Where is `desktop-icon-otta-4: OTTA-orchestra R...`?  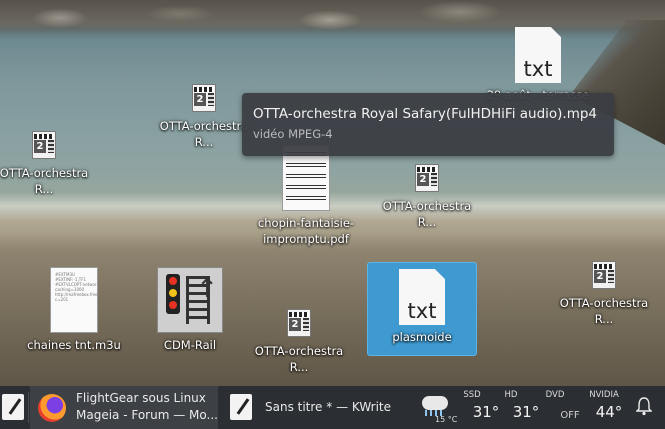
desktop-icon-otta-4: OTTA-orchestra R... is located at coordinates (604, 294).